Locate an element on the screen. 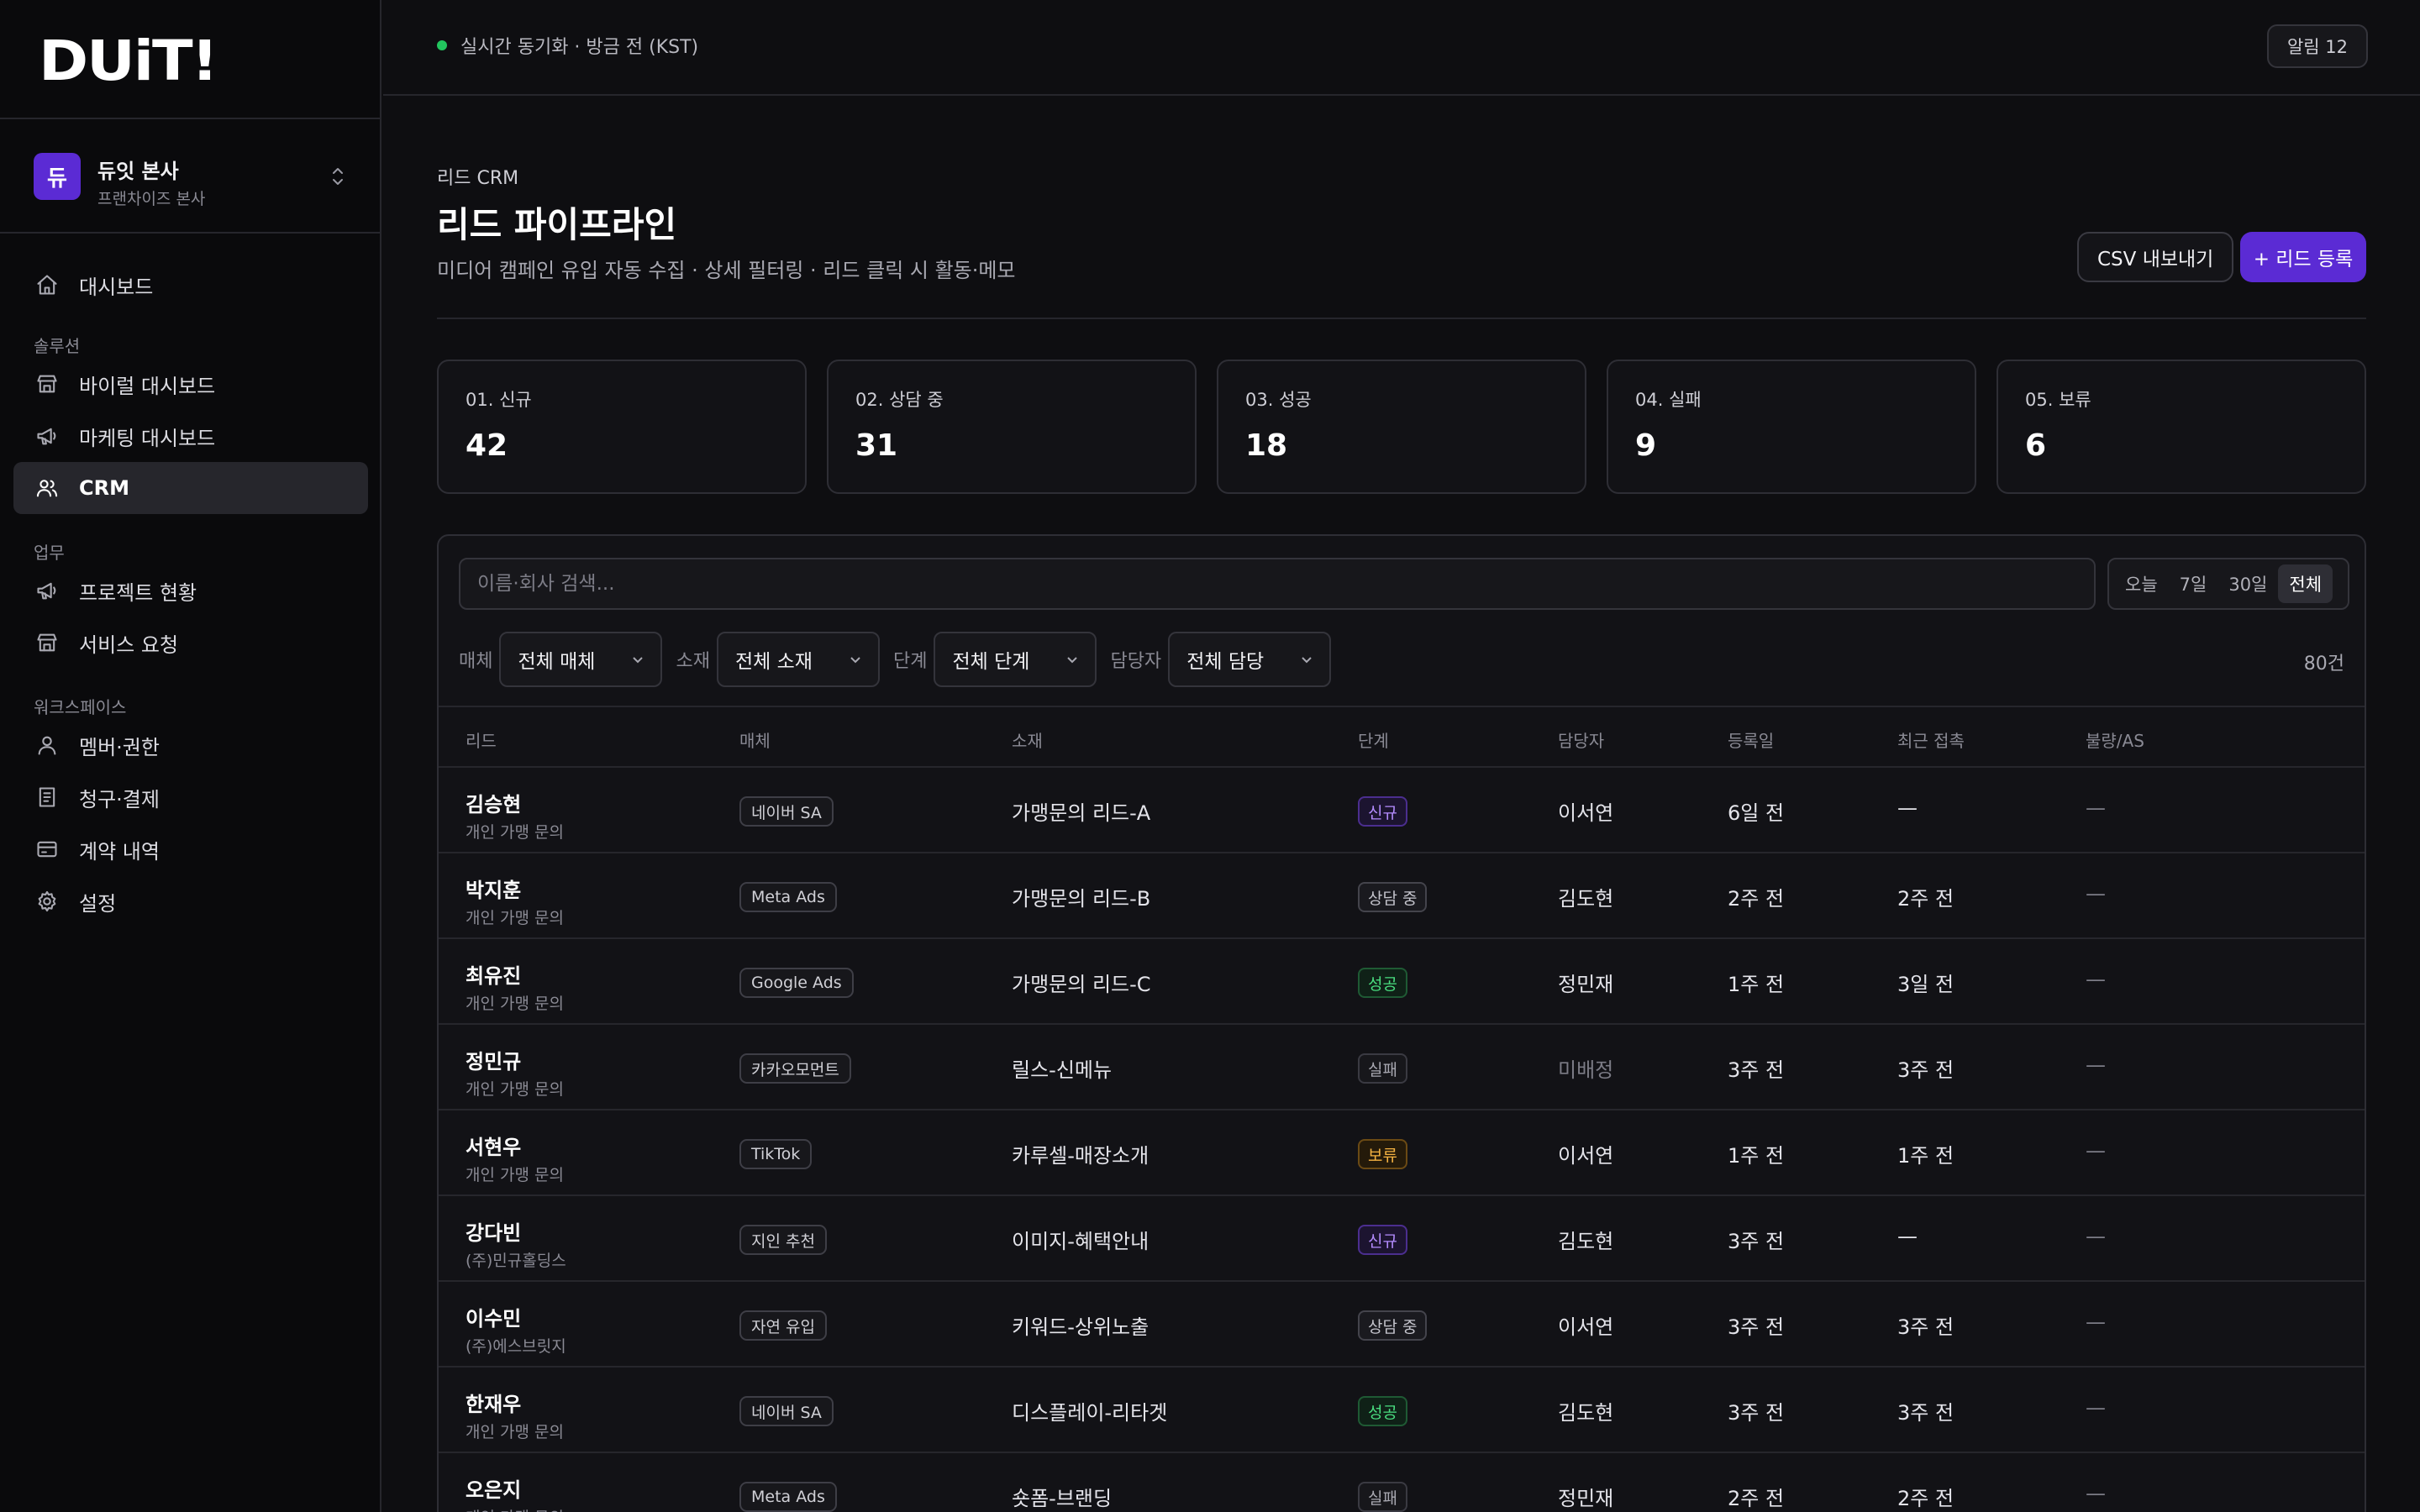 This screenshot has width=2420, height=1512. last-contact-cell: 3주 전 is located at coordinates (1925, 1327).